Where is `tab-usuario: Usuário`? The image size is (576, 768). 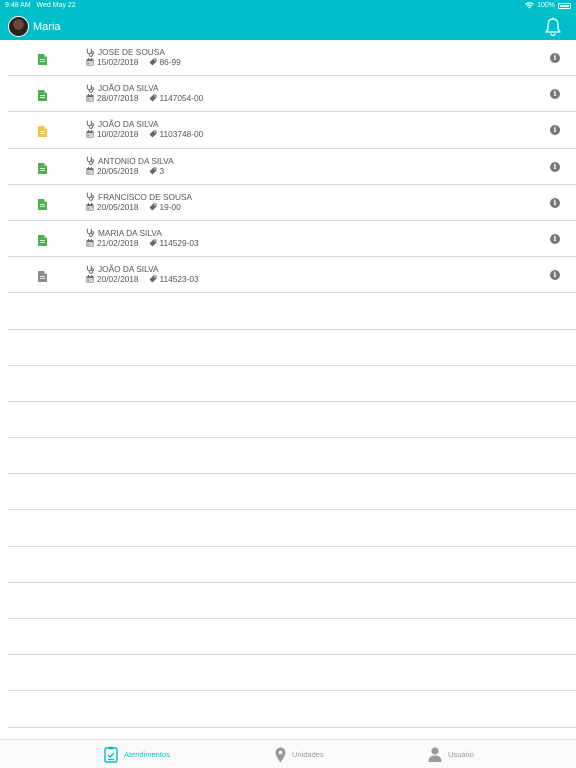 tab-usuario: Usuário is located at coordinates (451, 754).